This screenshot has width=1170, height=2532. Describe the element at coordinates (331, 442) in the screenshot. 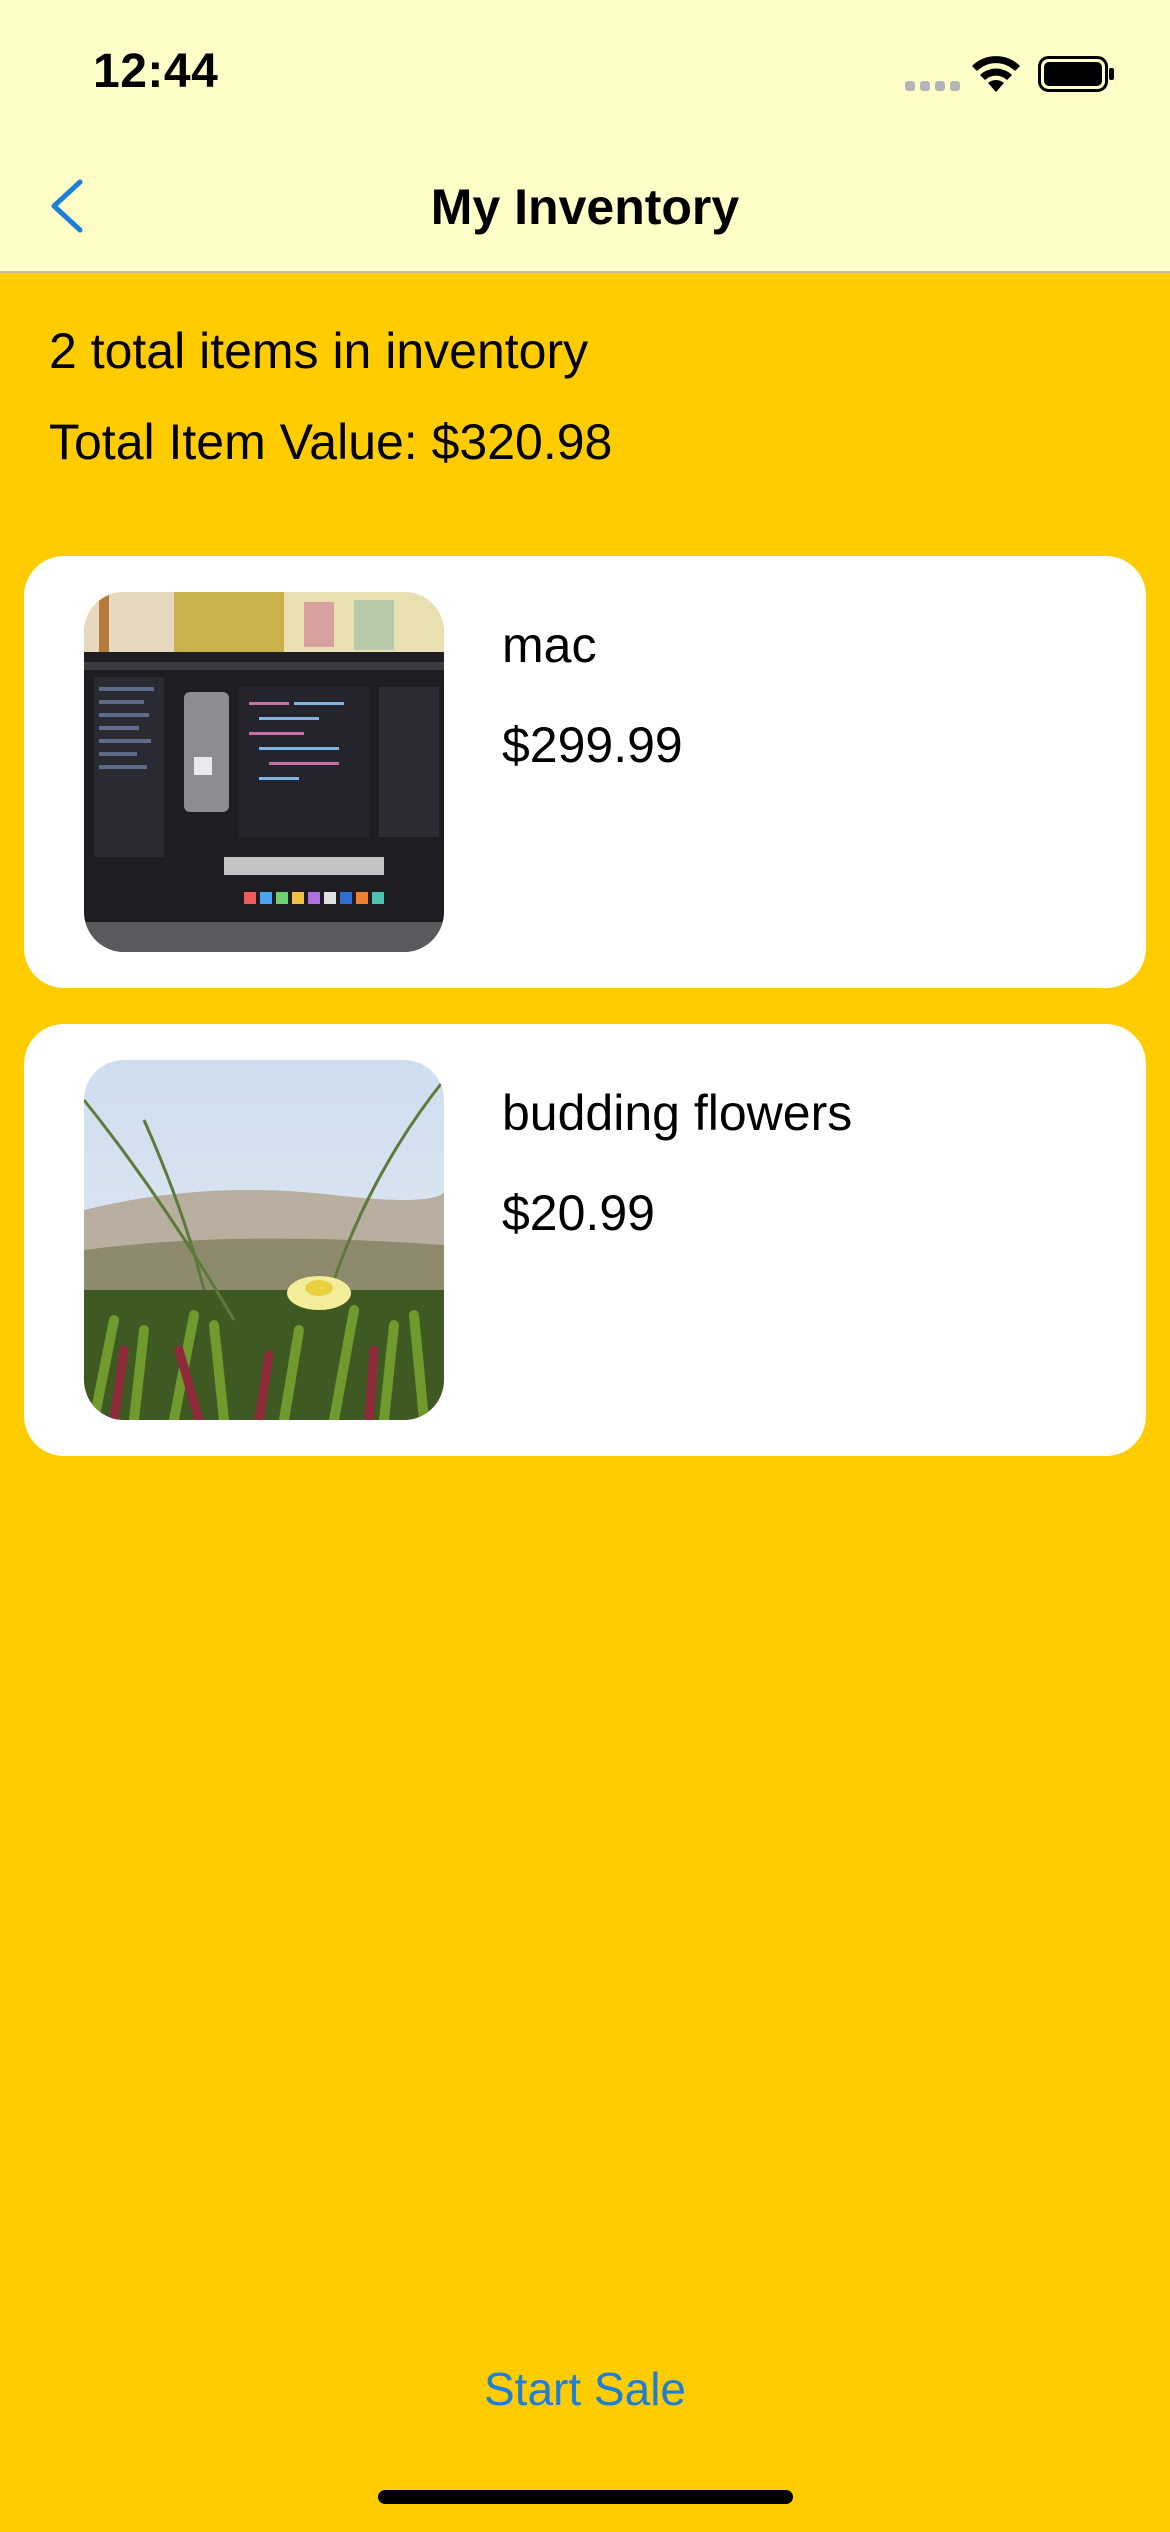

I see `inventory-total-value-text: Total Item Value: $320.98` at that location.